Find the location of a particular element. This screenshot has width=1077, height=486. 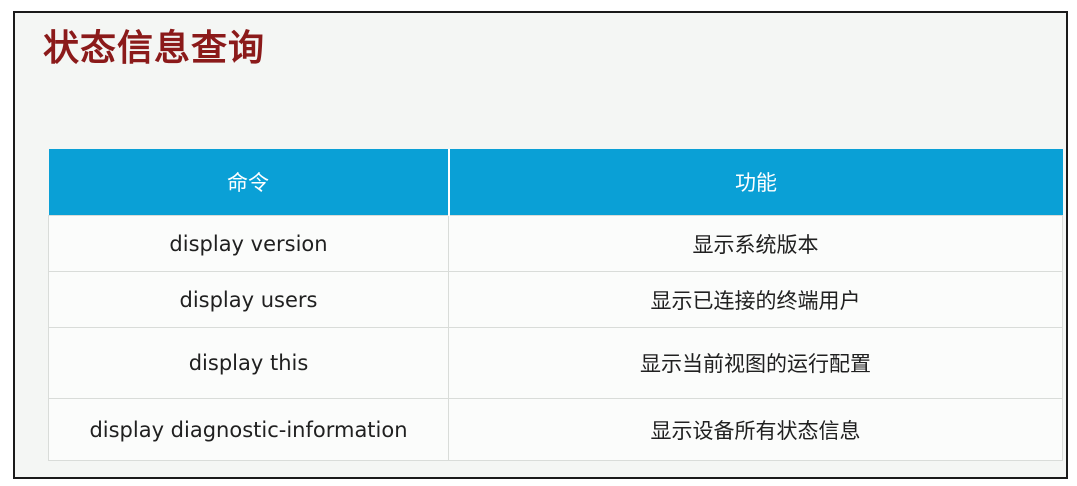

table-row: display users 显示已连接的终端用户 is located at coordinates (555, 299).